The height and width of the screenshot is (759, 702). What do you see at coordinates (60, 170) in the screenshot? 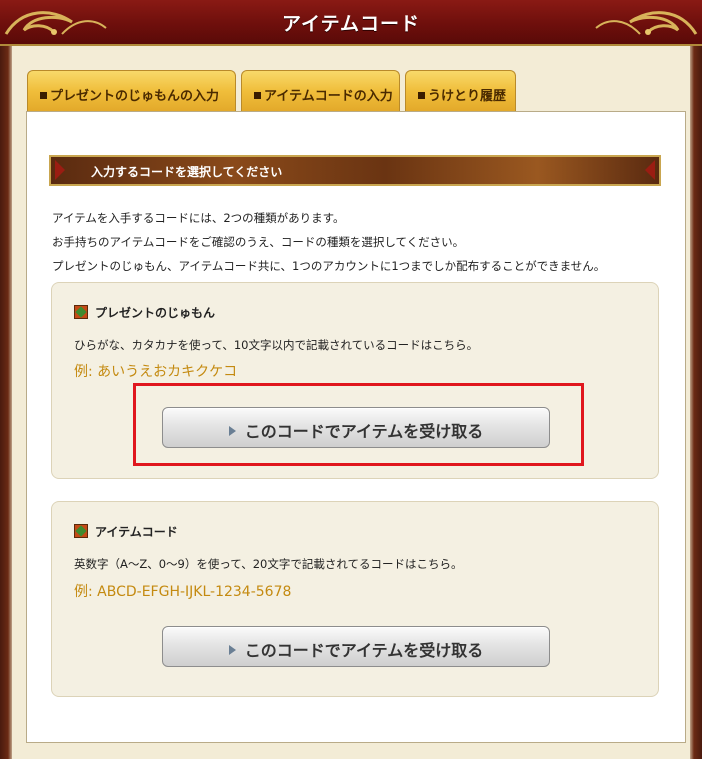
I see `arrow-left-icon` at bounding box center [60, 170].